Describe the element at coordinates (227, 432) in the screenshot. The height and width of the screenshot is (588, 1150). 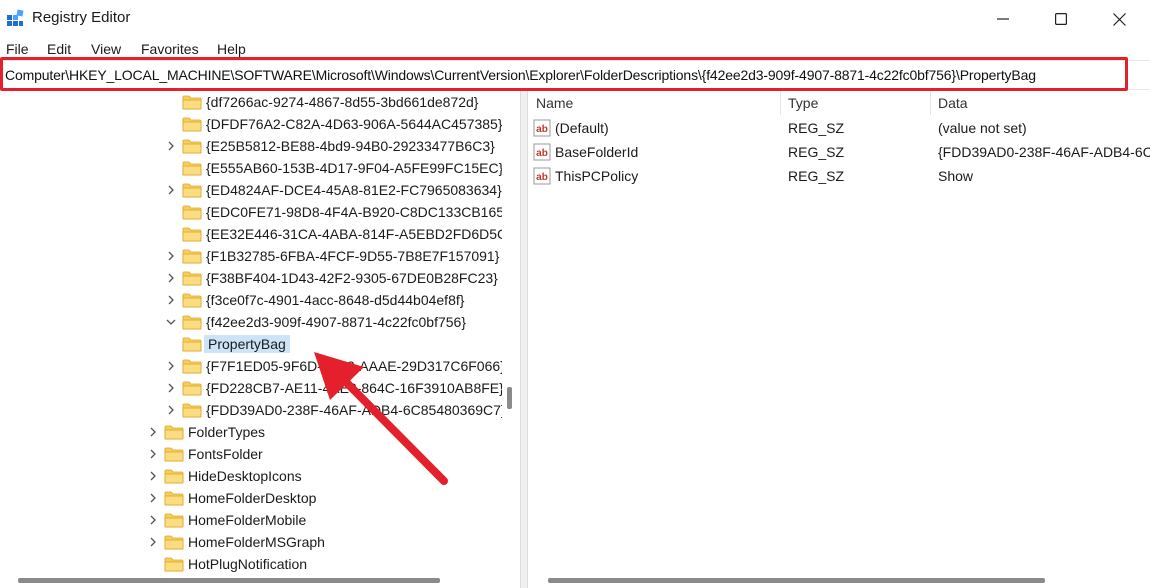
I see `tree-item-label: FolderTypes` at that location.